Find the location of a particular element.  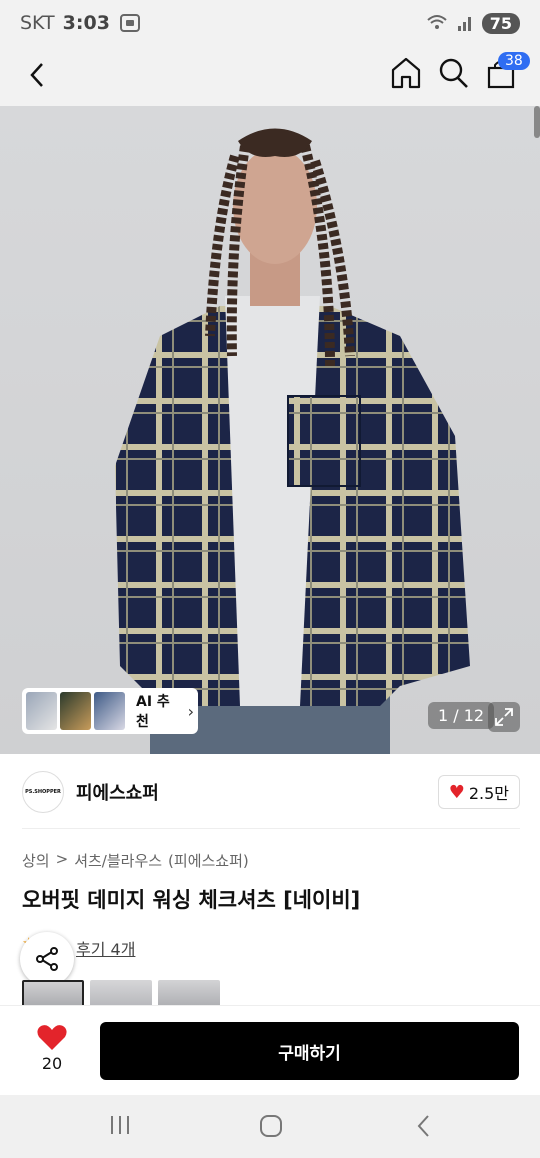

recent-apps-button is located at coordinates (120, 1127).